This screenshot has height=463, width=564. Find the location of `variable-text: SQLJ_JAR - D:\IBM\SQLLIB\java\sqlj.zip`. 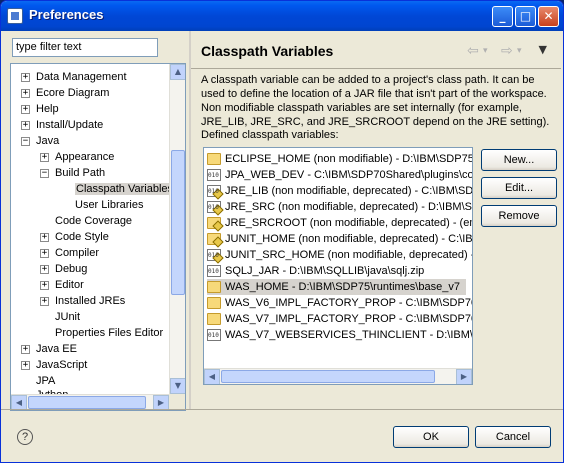

variable-text: SQLJ_JAR - D:\IBM\SQLLIB\java\sqlj.zip is located at coordinates (325, 271).